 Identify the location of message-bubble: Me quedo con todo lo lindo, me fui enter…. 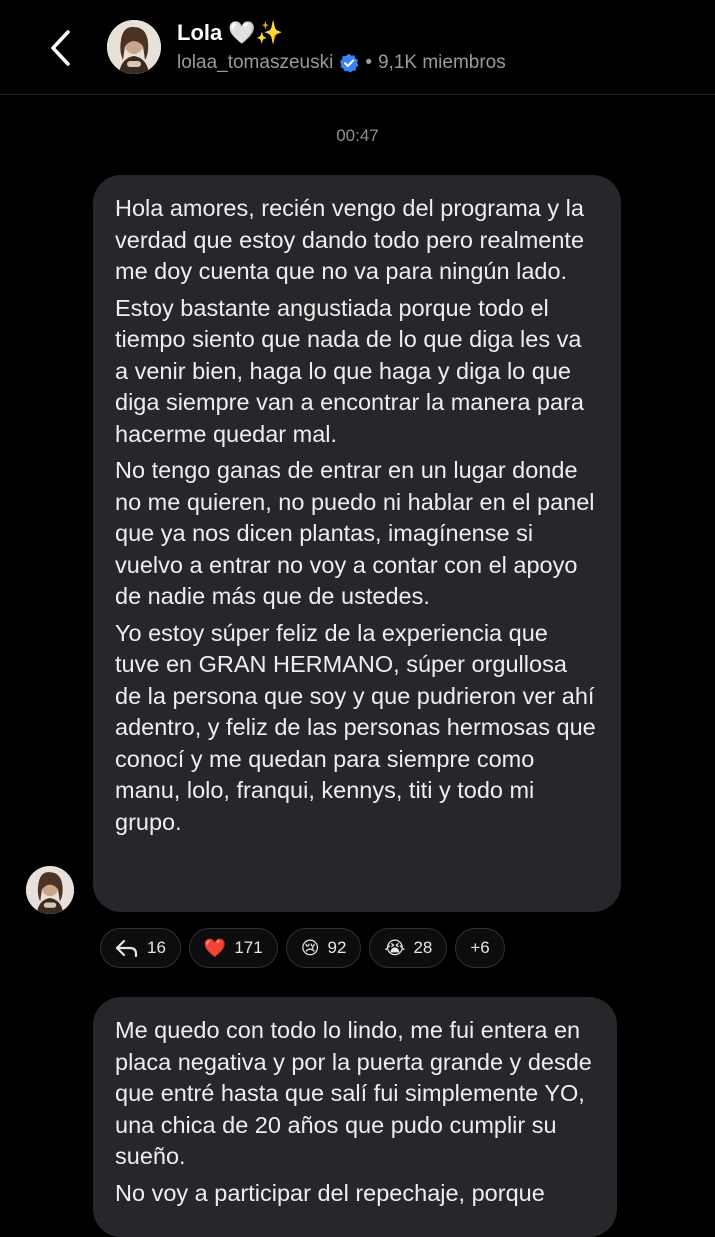
(355, 1117).